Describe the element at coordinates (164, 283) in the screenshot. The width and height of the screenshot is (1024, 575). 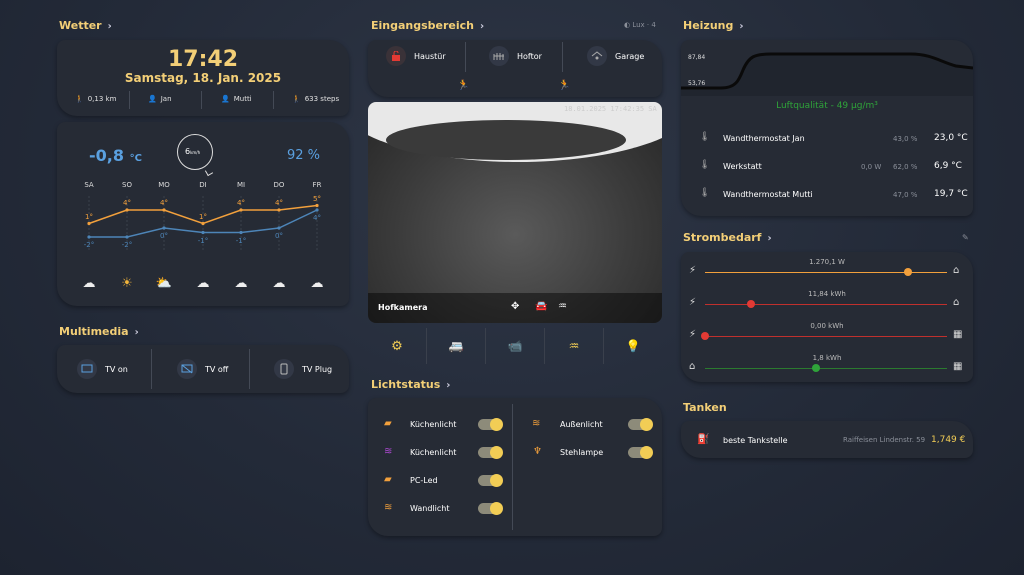
I see `partly-cloudy-icon: ⛅` at that location.